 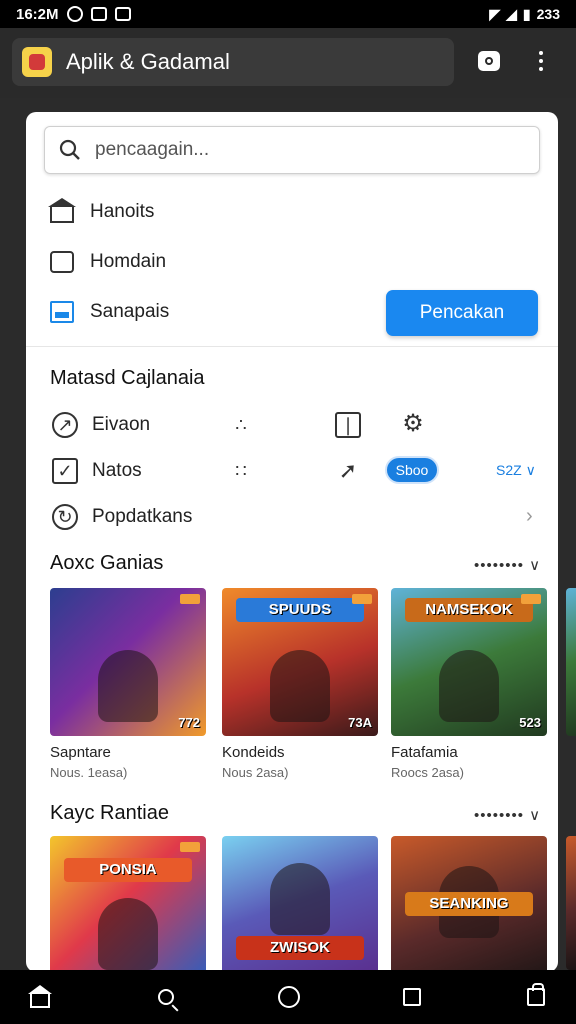 I want to click on circle-home-icon, so click(x=289, y=997).